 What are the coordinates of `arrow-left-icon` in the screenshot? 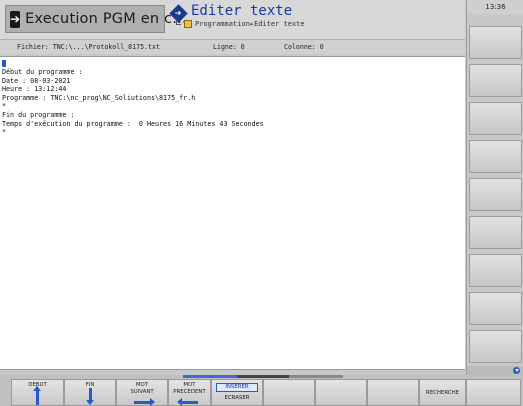 It's located at (187, 402).